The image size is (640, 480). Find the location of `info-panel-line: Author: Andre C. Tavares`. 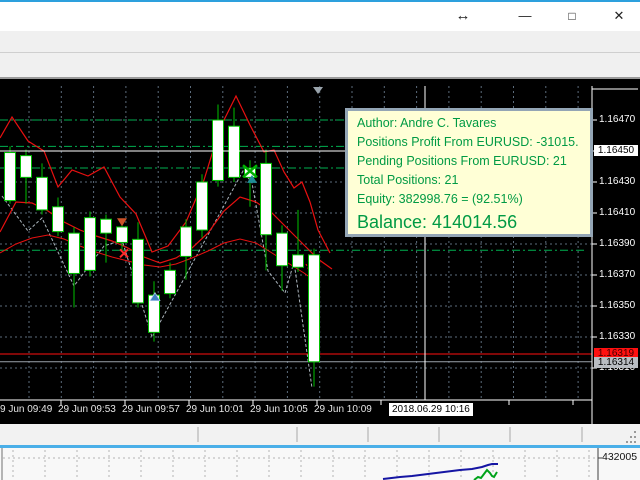

info-panel-line: Author: Andre C. Tavares is located at coordinates (427, 123).